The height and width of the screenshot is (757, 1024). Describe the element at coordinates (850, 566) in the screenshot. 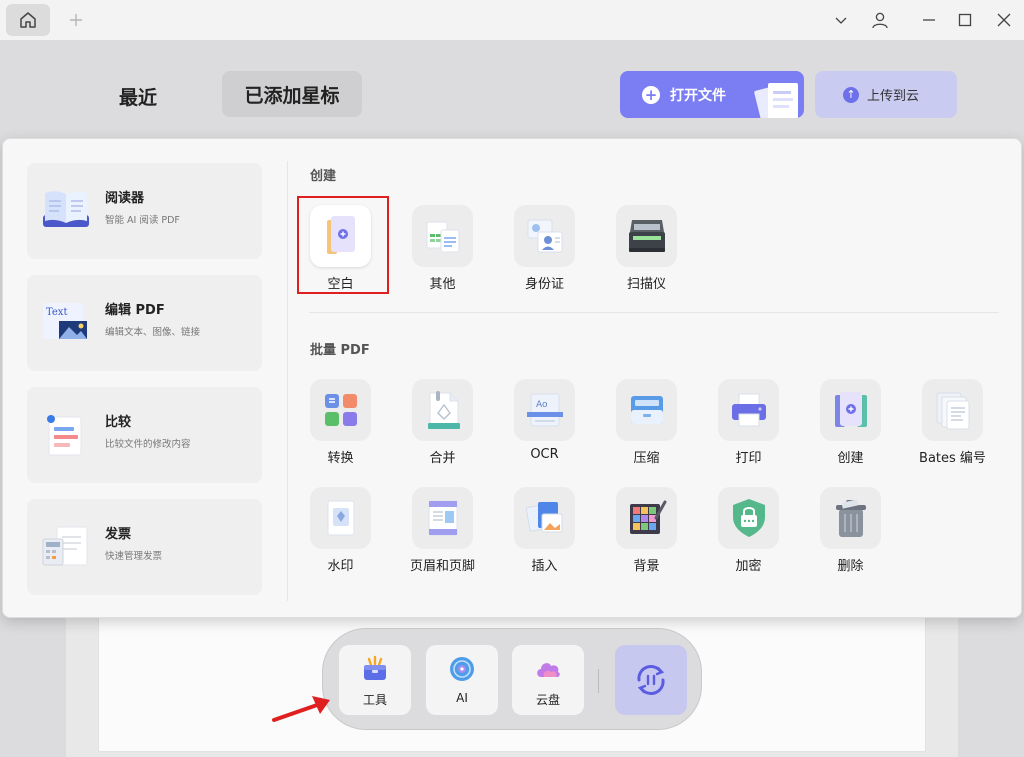

I see `tool-label: 删除` at that location.